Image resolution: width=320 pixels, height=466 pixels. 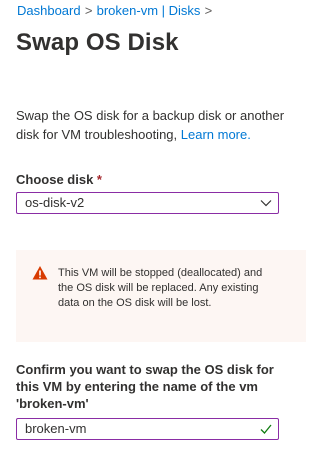 I want to click on breadcrumb-item-disks: broken-vm | Disks, so click(x=149, y=10).